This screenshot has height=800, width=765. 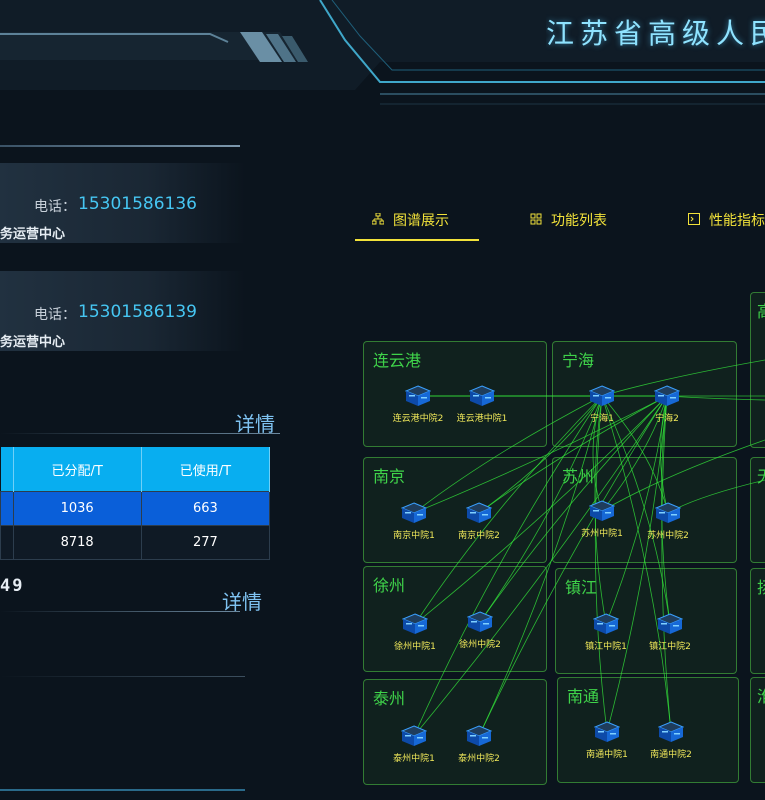 What do you see at coordinates (671, 755) in the screenshot?
I see `node-label: 南通中院2` at bounding box center [671, 755].